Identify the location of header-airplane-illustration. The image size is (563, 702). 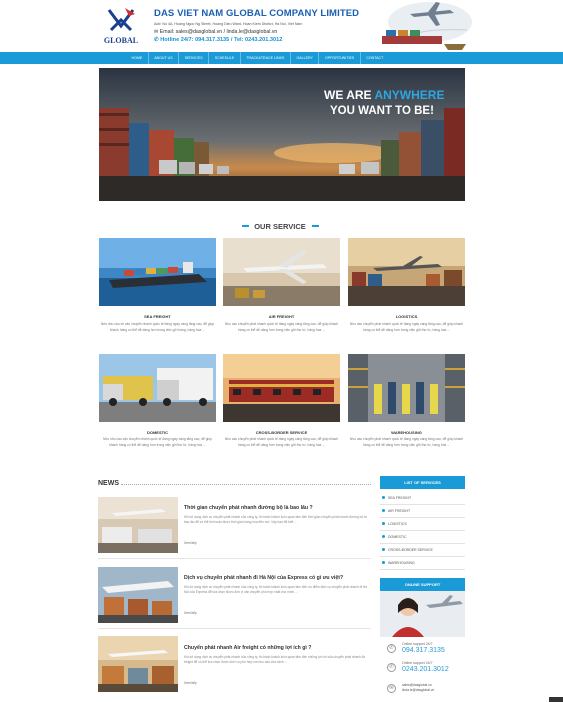
(427, 26).